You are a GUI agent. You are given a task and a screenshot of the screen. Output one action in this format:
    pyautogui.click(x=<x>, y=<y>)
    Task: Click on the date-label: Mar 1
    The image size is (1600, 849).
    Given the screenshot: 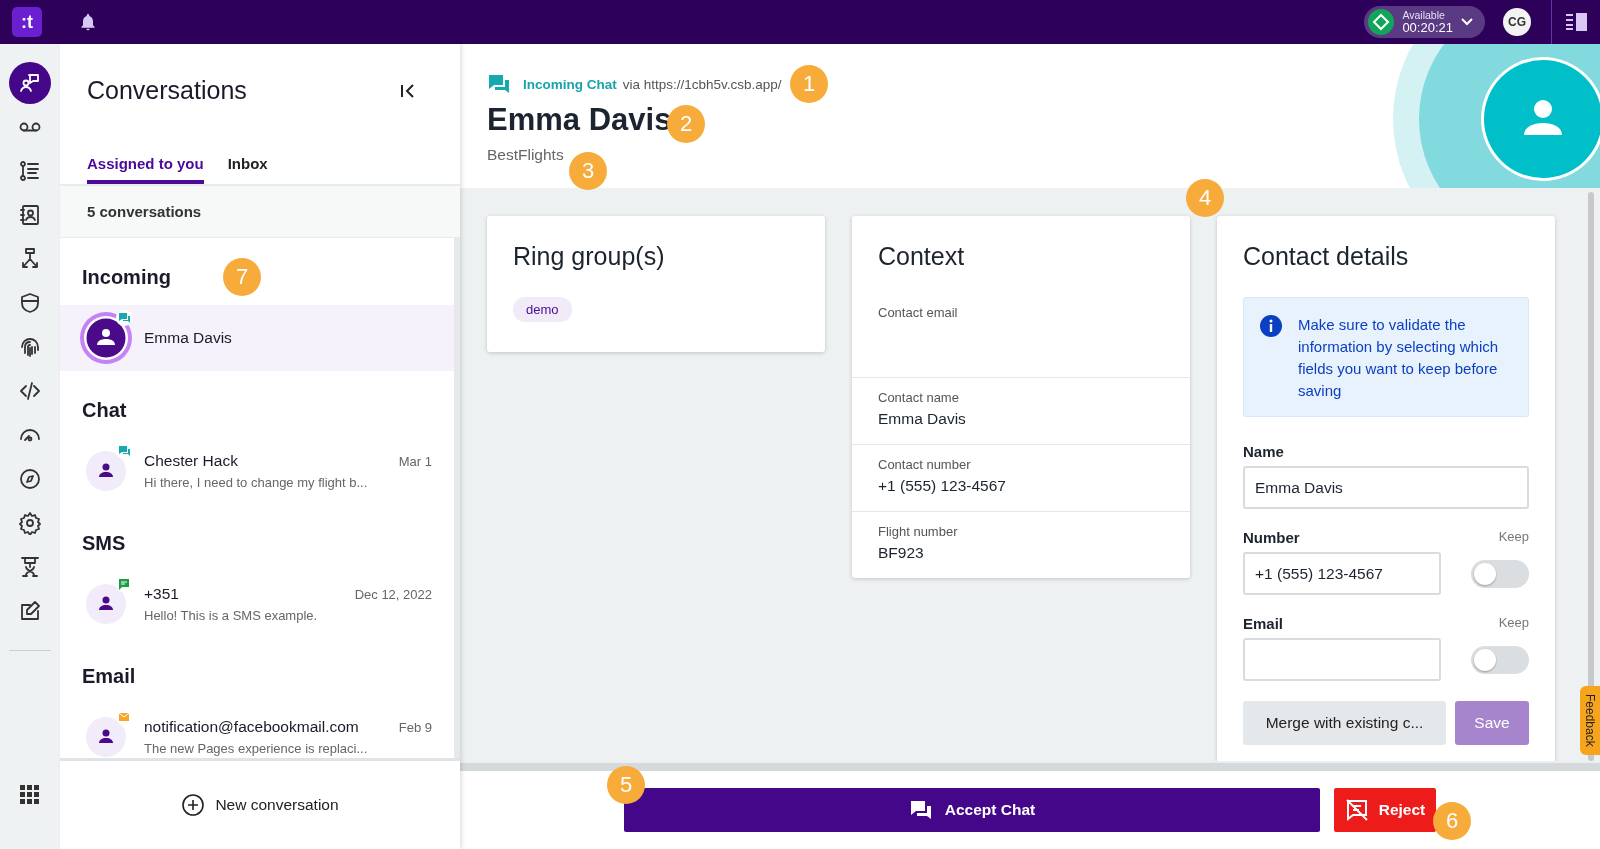 What is the action you would take?
    pyautogui.click(x=415, y=461)
    